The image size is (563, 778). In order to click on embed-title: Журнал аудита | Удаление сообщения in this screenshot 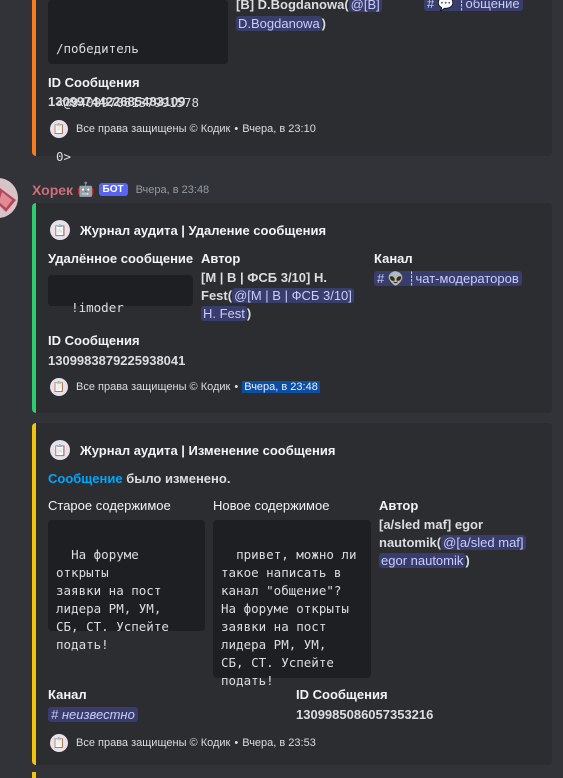, I will do `click(203, 230)`.